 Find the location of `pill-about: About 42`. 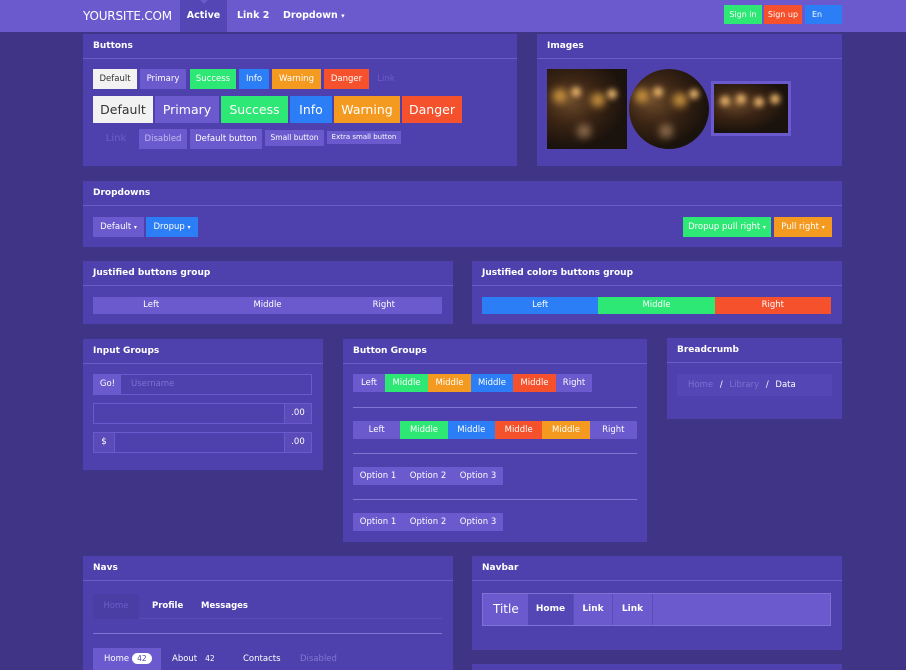

pill-about: About 42 is located at coordinates (193, 659).